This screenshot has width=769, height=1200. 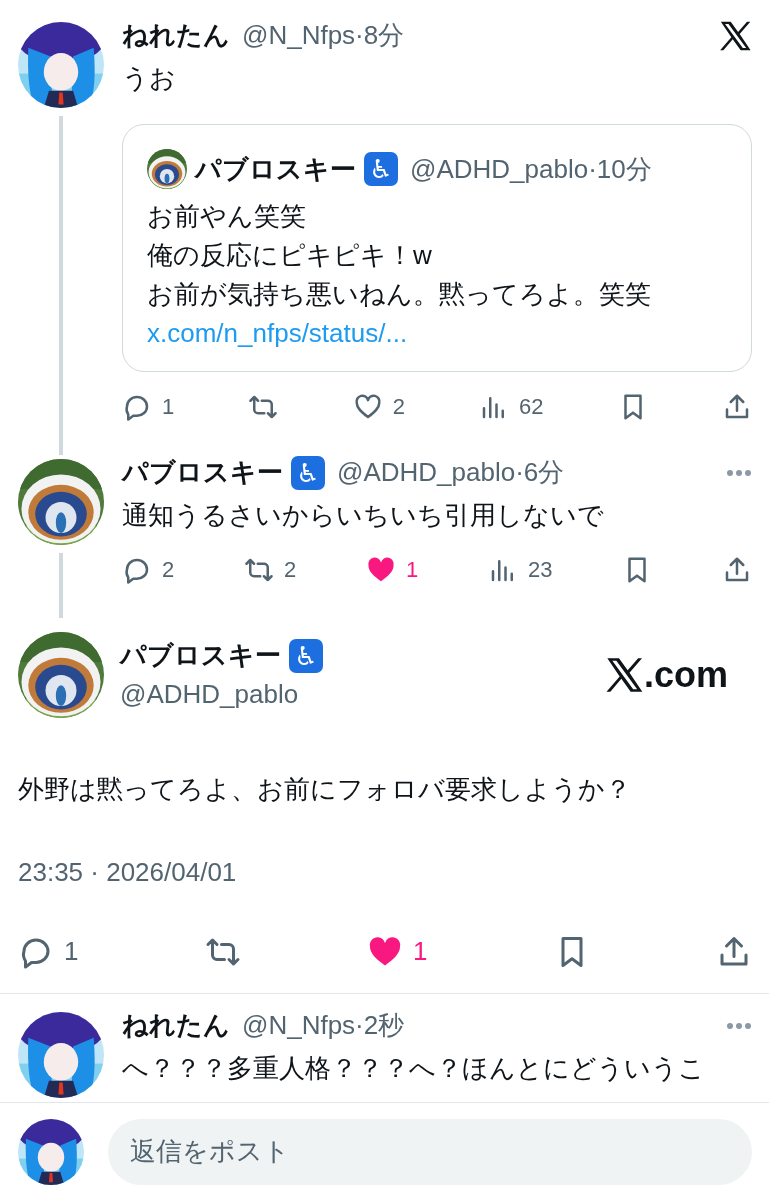 What do you see at coordinates (363, 515) in the screenshot?
I see `post-text: 通知うるさいからいちいち引用しないで` at bounding box center [363, 515].